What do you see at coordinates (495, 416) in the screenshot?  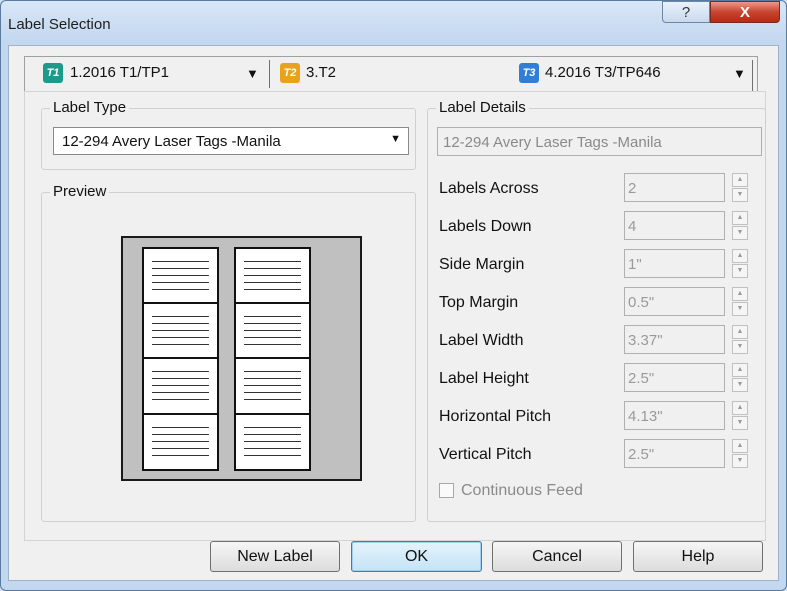 I see `field-label-horizontal-pitch: Horizontal Pitch` at bounding box center [495, 416].